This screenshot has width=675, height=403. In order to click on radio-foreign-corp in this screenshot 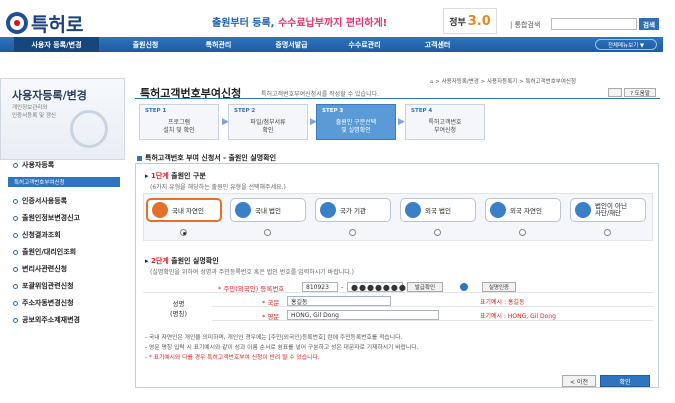, I will do `click(437, 232)`.